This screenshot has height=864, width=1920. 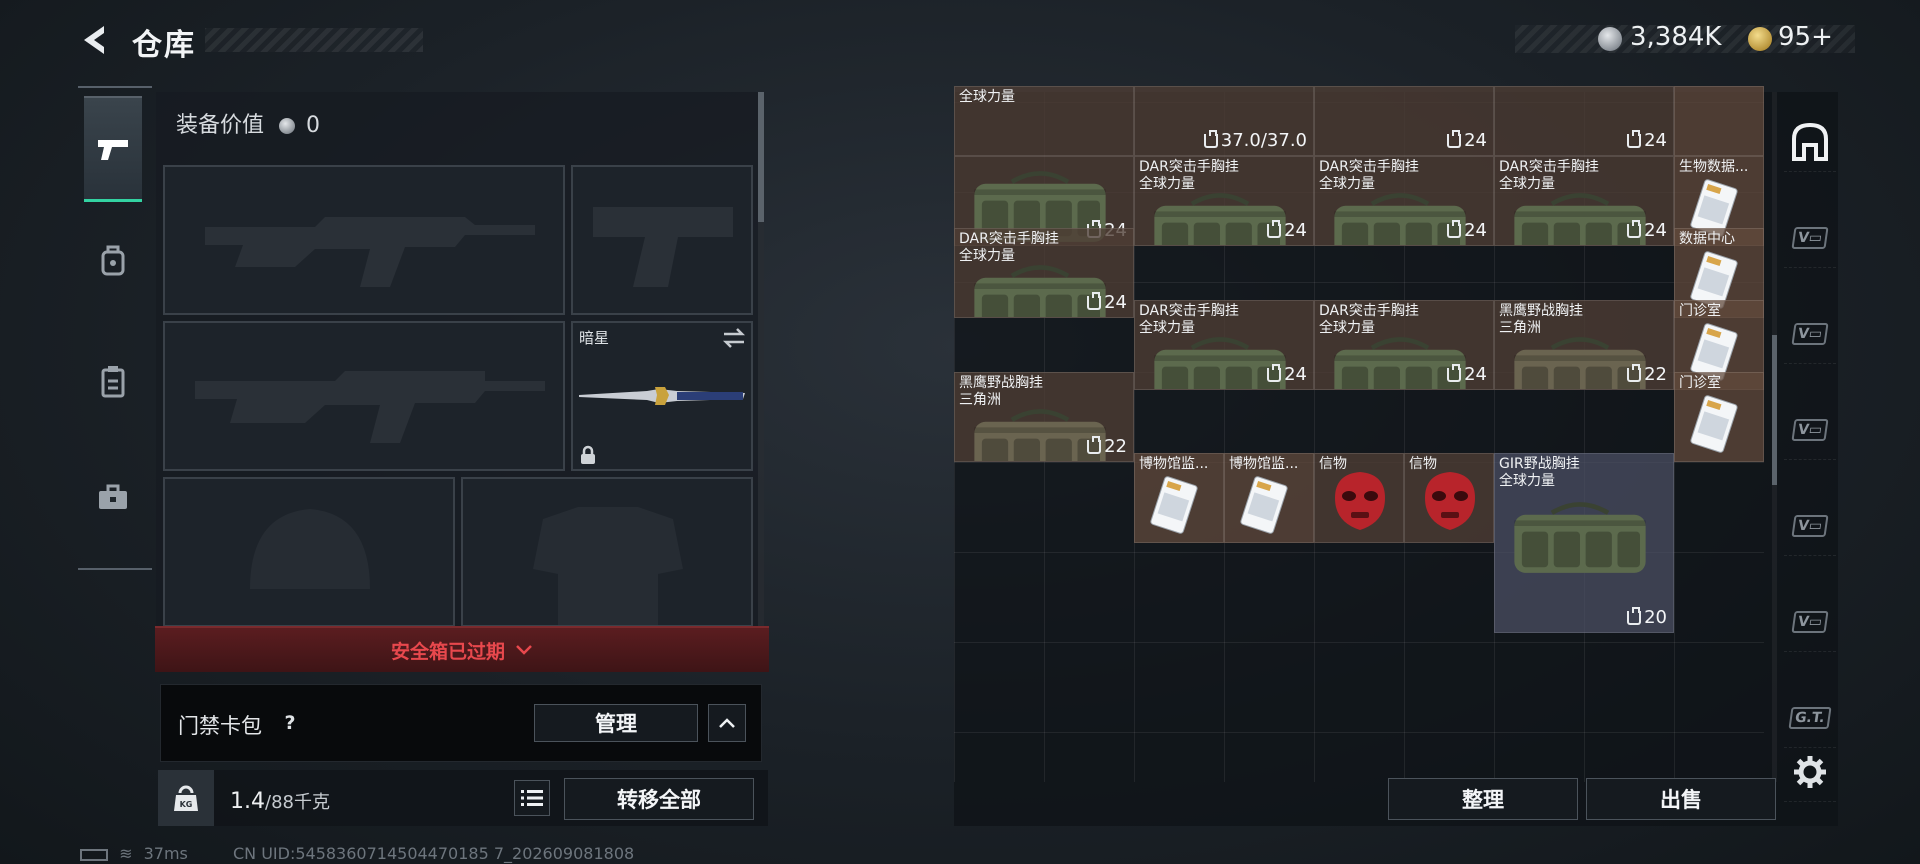 I want to click on stash-scrollbar-thumb, so click(x=1774, y=410).